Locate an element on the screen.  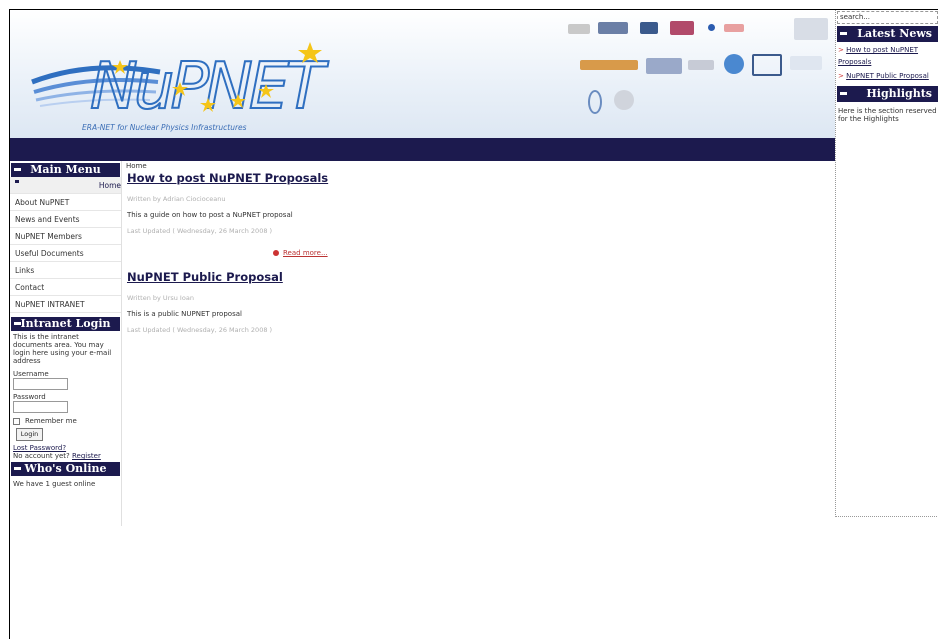
menu-item-home: Home is located at coordinates (65, 185).